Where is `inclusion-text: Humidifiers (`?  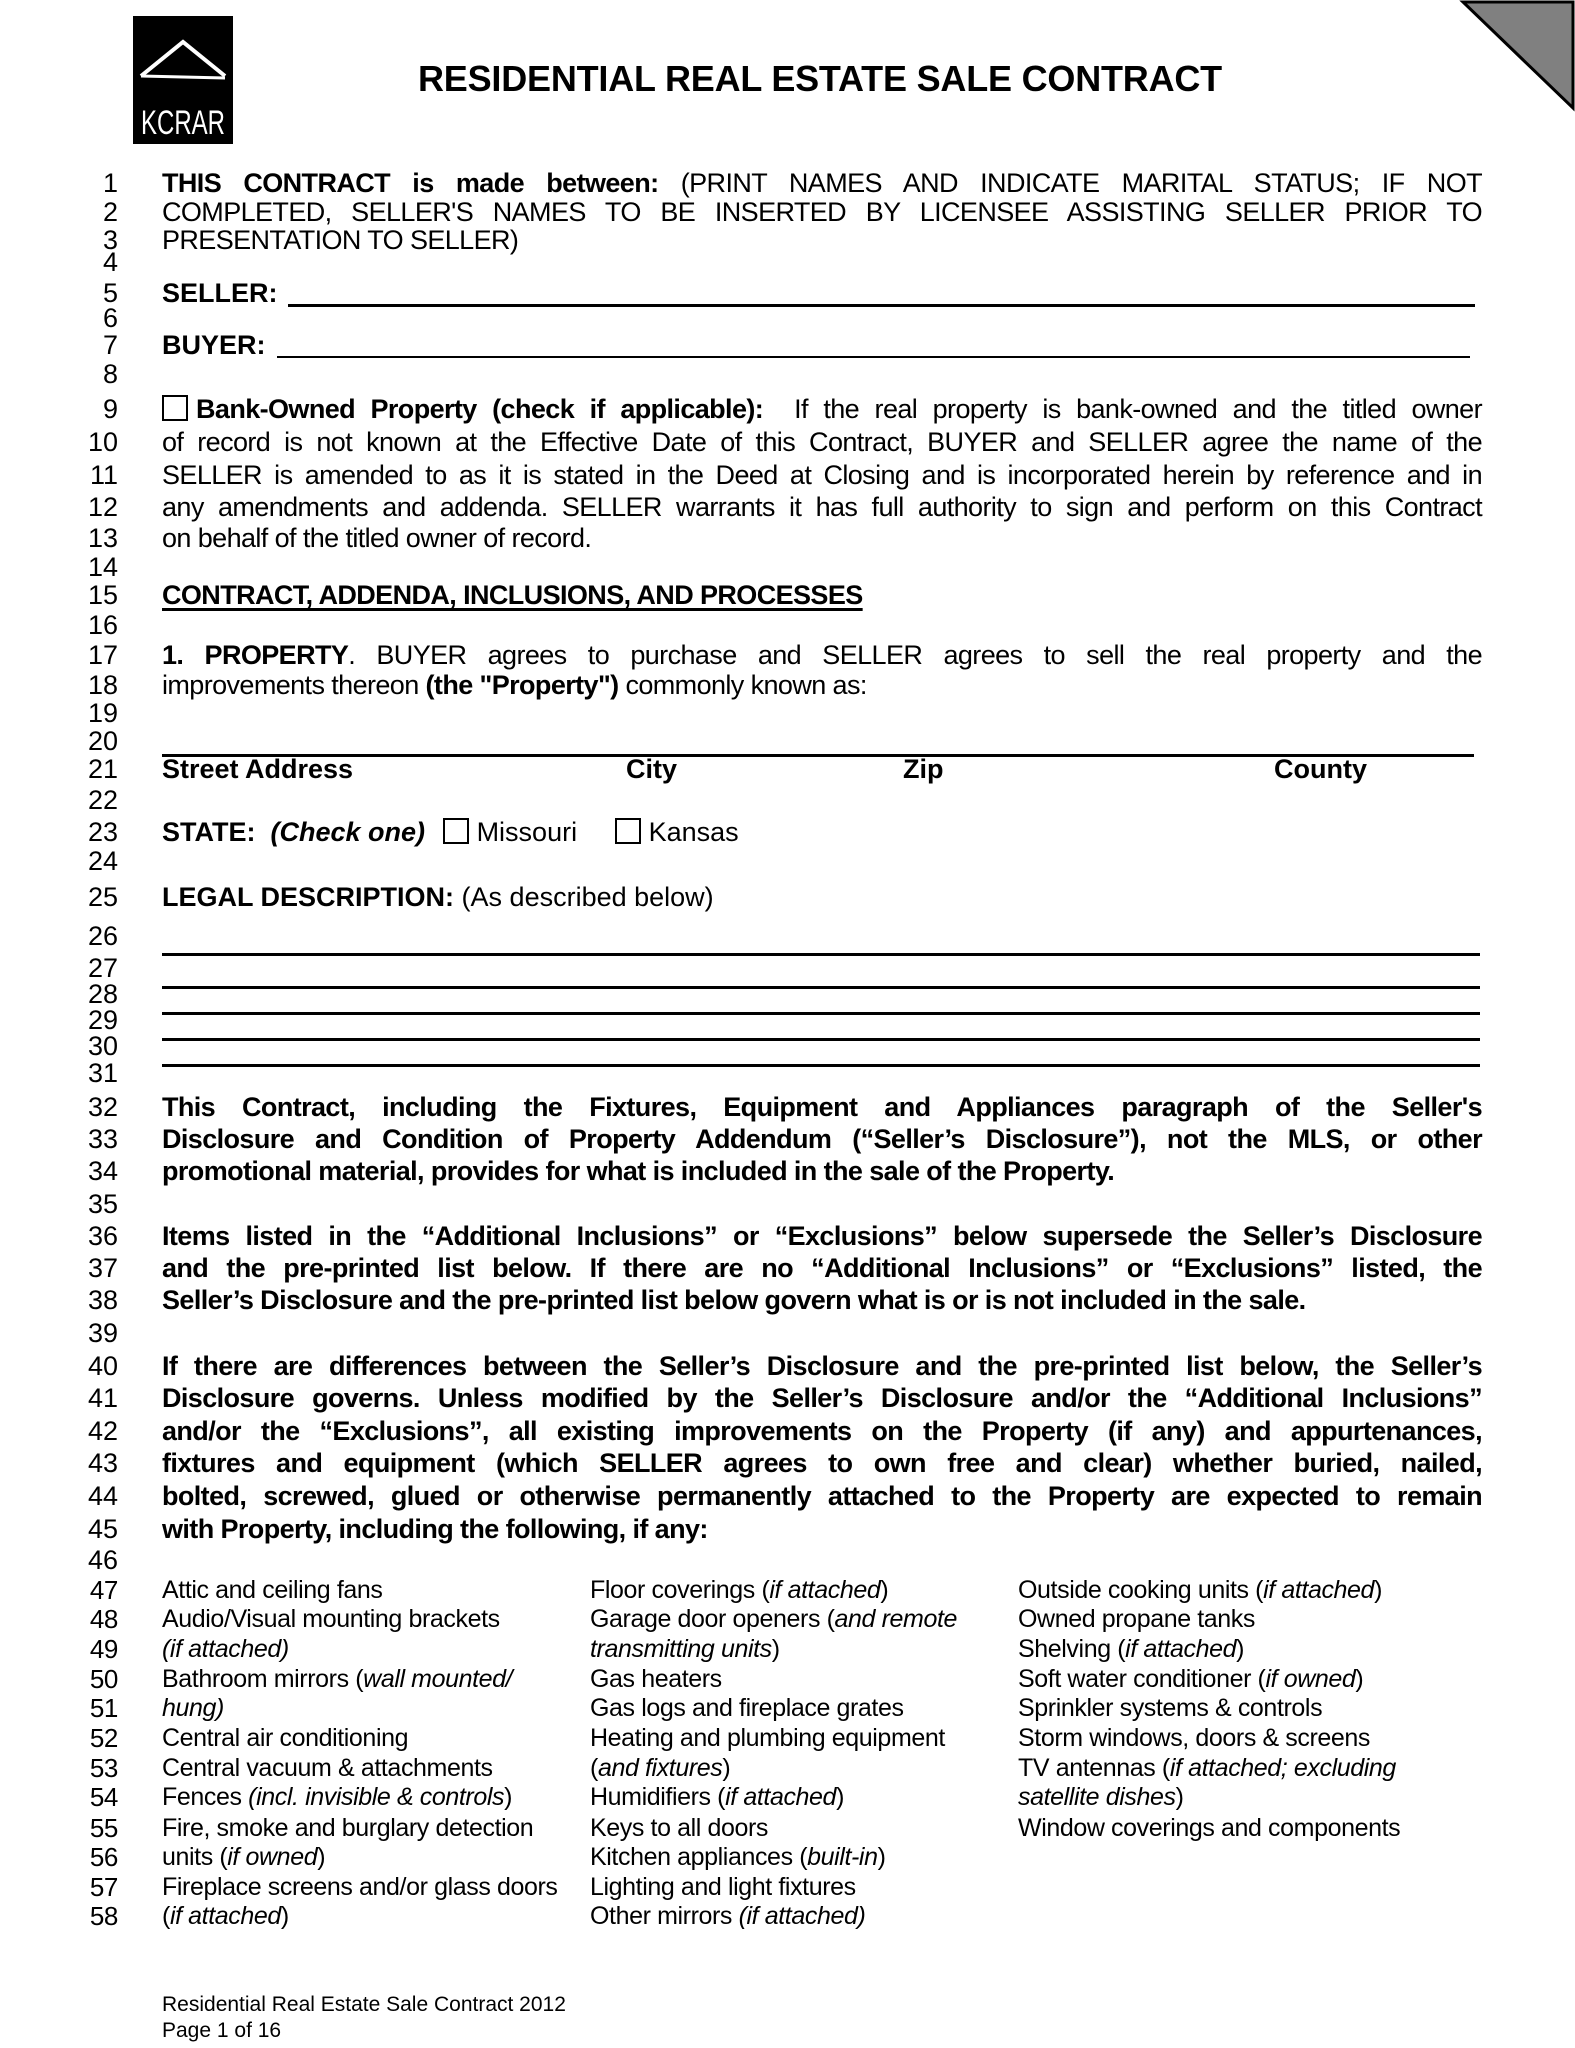 inclusion-text: Humidifiers ( is located at coordinates (658, 1797).